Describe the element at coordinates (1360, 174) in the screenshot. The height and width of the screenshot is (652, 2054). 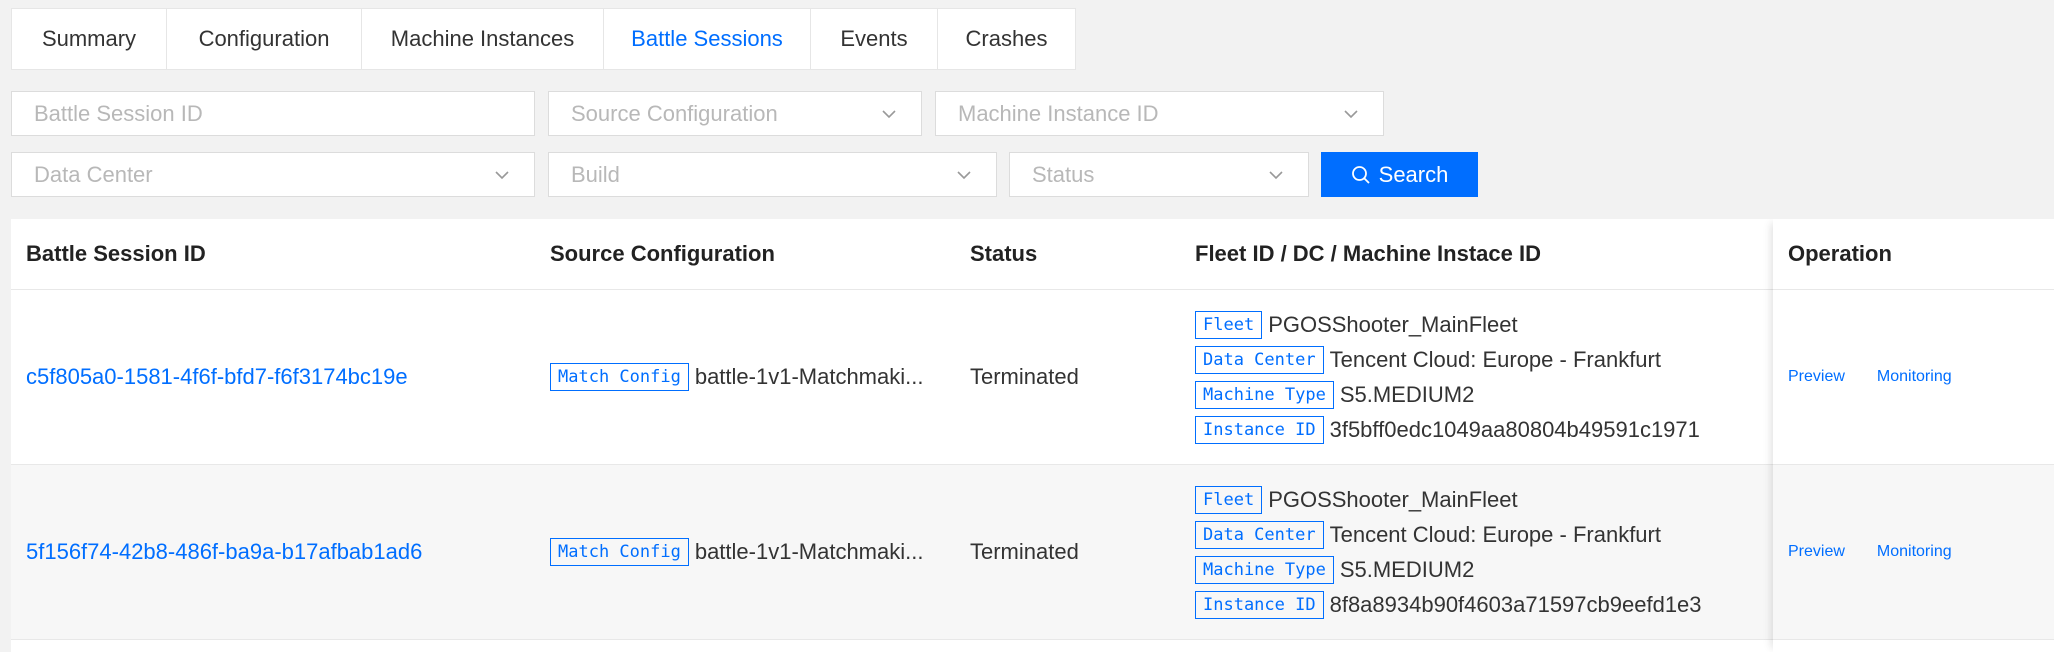
I see `search-icon` at that location.